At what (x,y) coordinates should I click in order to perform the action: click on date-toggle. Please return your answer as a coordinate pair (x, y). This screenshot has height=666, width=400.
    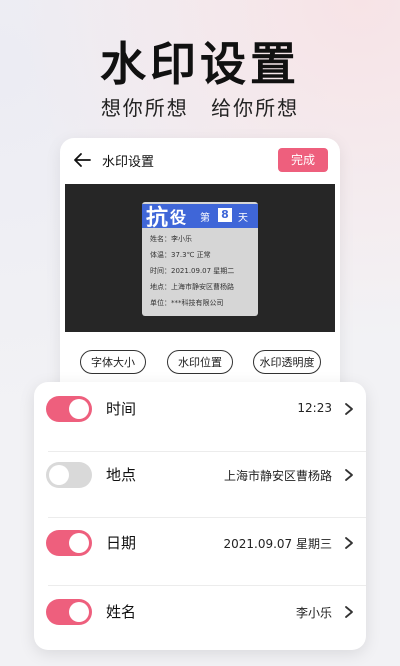
    Looking at the image, I should click on (69, 543).